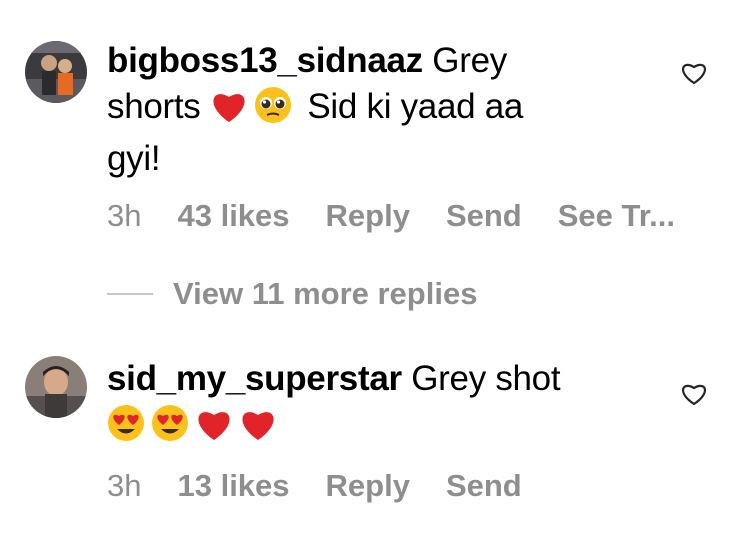  I want to click on likes-count: 13 likes, so click(233, 486).